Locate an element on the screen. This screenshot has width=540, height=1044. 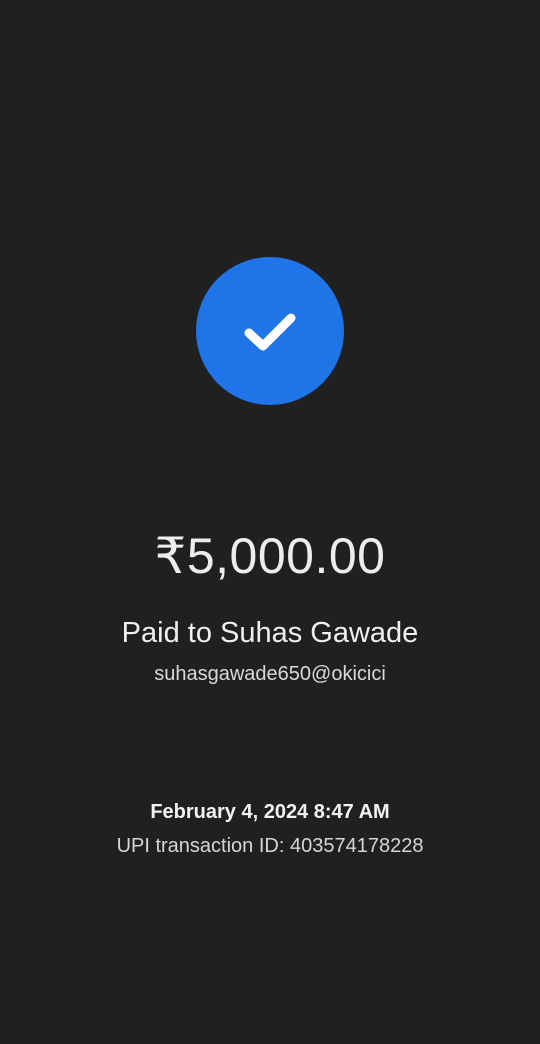
paid-to-text: Paid to Suhas Gawade is located at coordinates (270, 633).